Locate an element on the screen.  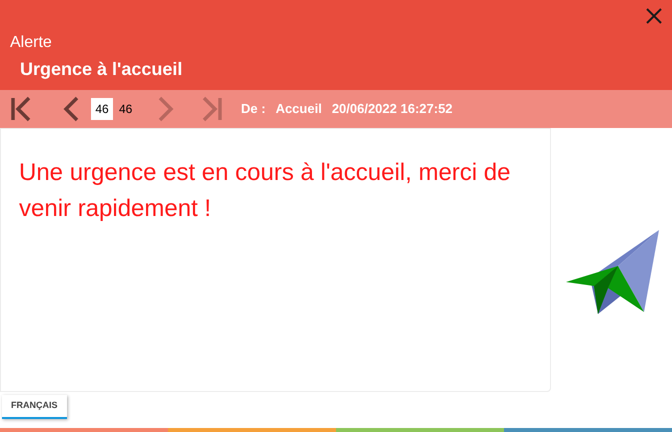
page-field: 46 is located at coordinates (102, 109).